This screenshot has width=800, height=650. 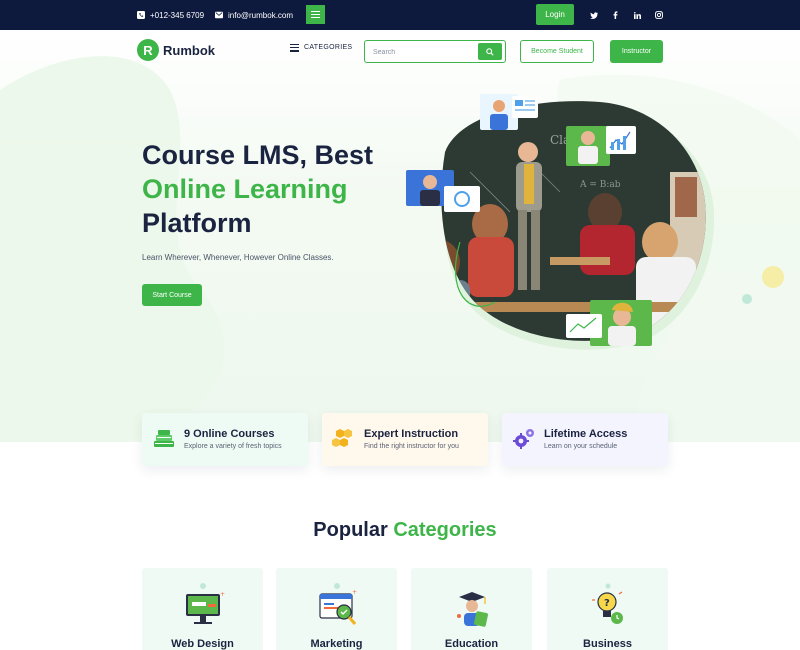 I want to click on topbar-email: info@rumbok.com, so click(x=254, y=15).